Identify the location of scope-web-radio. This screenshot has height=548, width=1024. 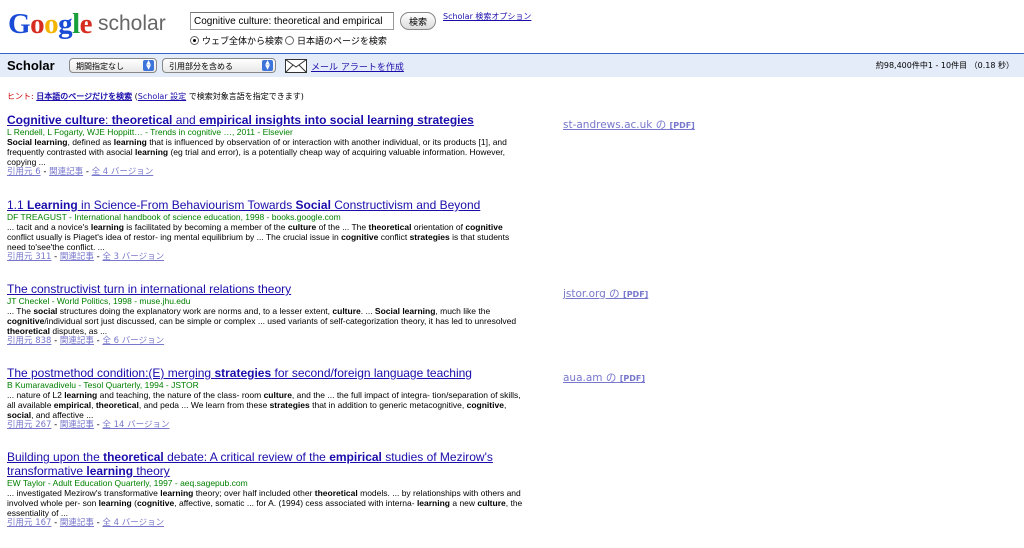
(194, 40).